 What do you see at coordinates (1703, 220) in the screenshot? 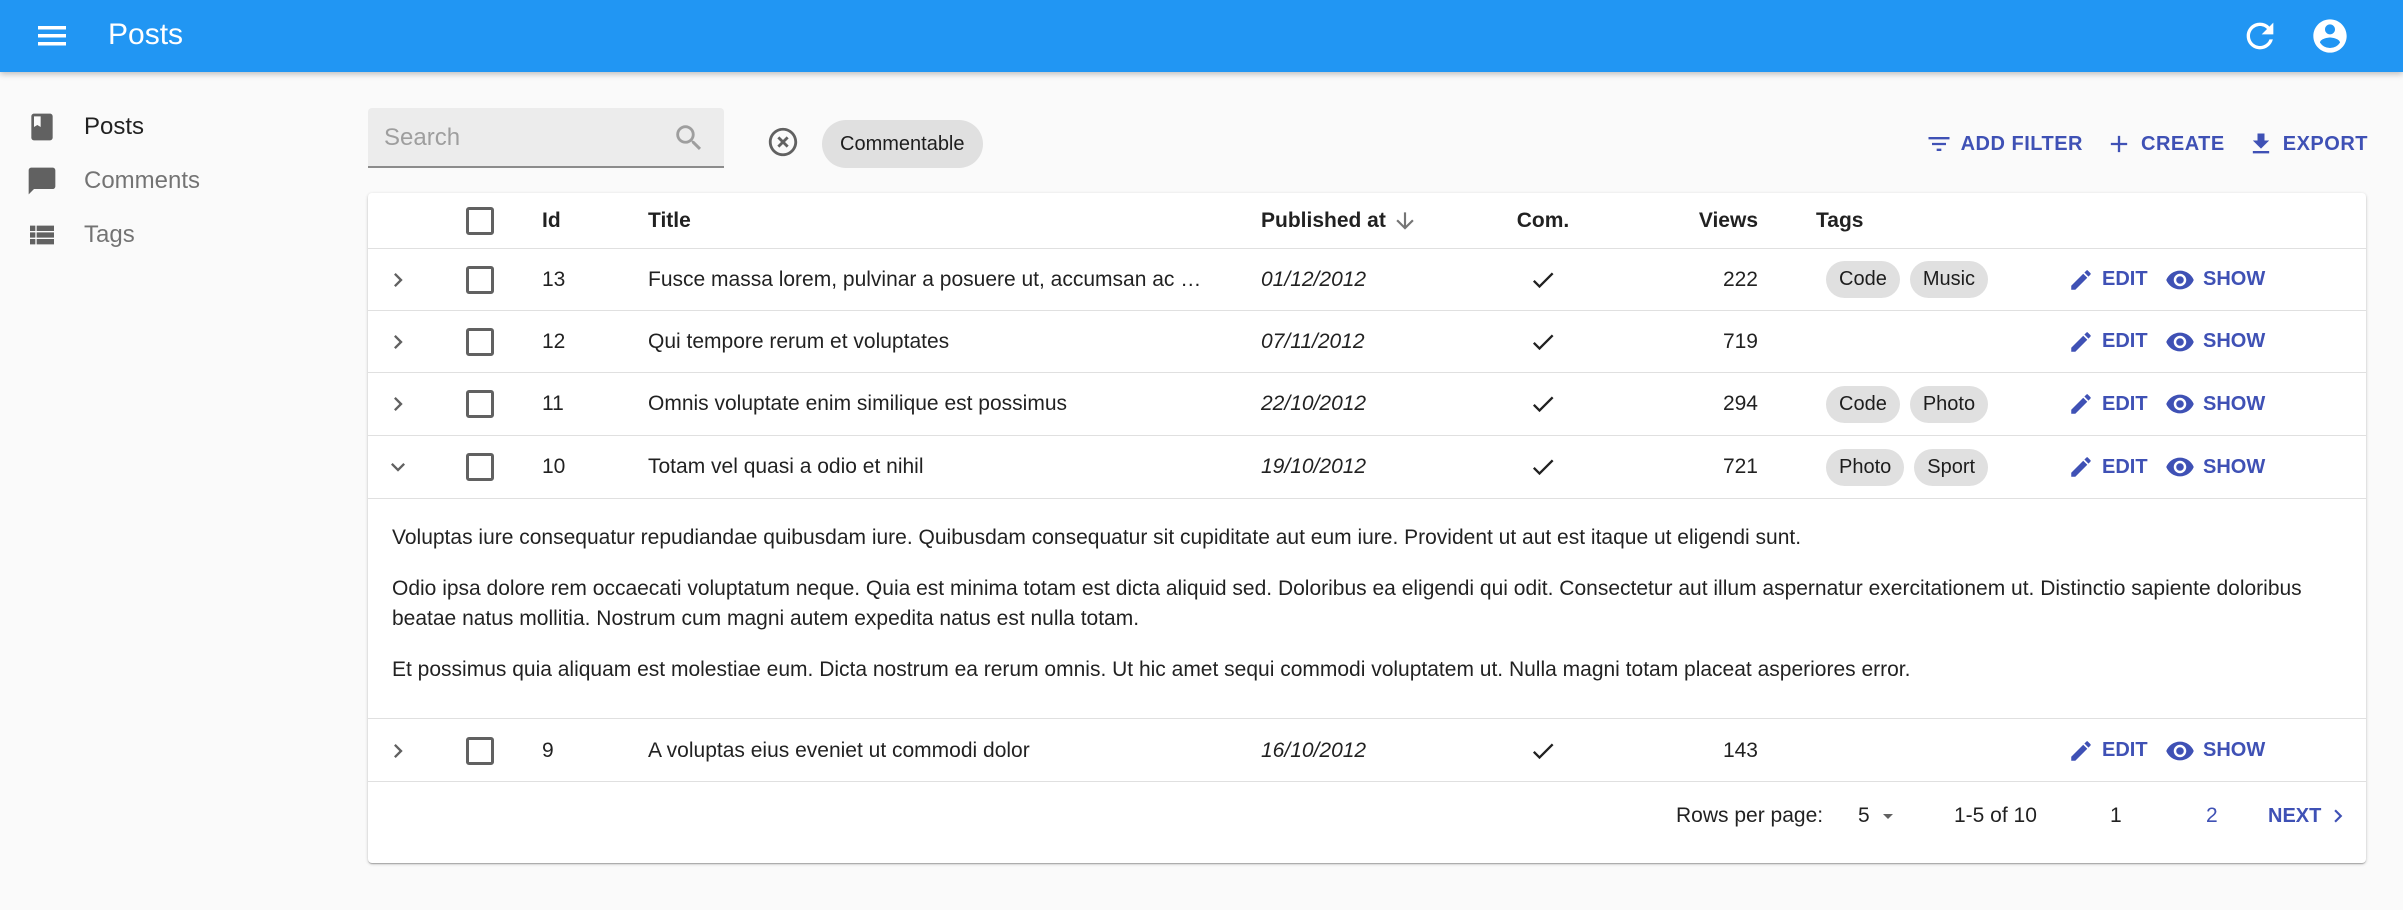
I see `column-header-views: Views` at bounding box center [1703, 220].